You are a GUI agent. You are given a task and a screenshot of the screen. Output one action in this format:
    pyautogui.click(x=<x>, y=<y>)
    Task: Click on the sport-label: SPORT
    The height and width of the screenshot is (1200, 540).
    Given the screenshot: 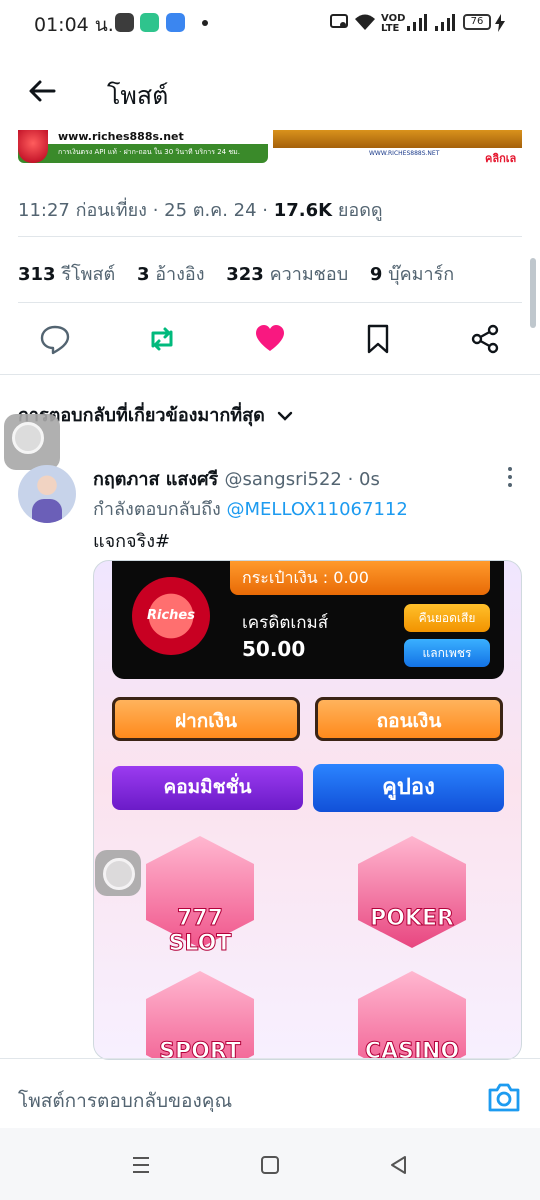 What is the action you would take?
    pyautogui.click(x=200, y=1049)
    